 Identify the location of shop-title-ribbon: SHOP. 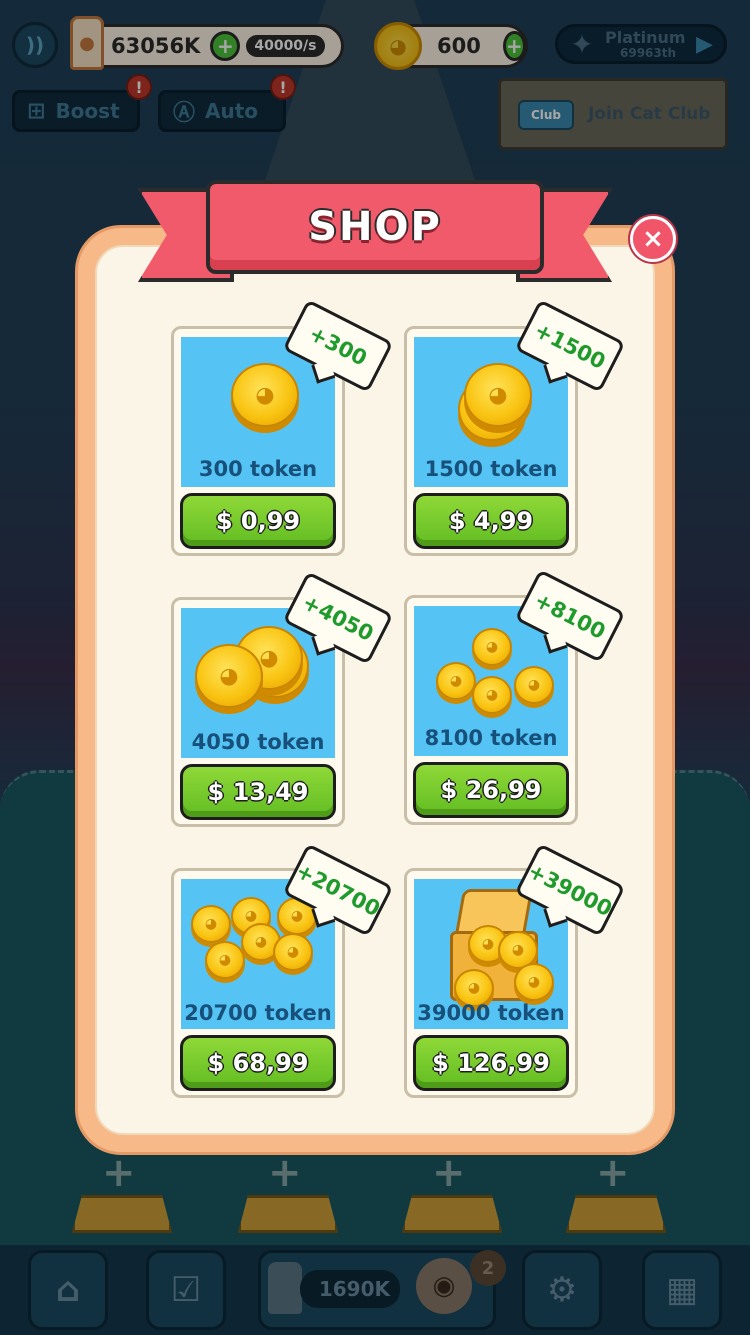
(375, 227).